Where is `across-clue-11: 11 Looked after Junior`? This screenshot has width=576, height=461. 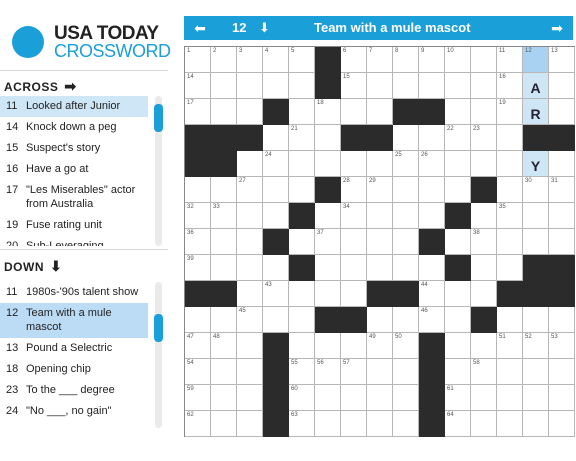 across-clue-11: 11 Looked after Junior is located at coordinates (74, 106).